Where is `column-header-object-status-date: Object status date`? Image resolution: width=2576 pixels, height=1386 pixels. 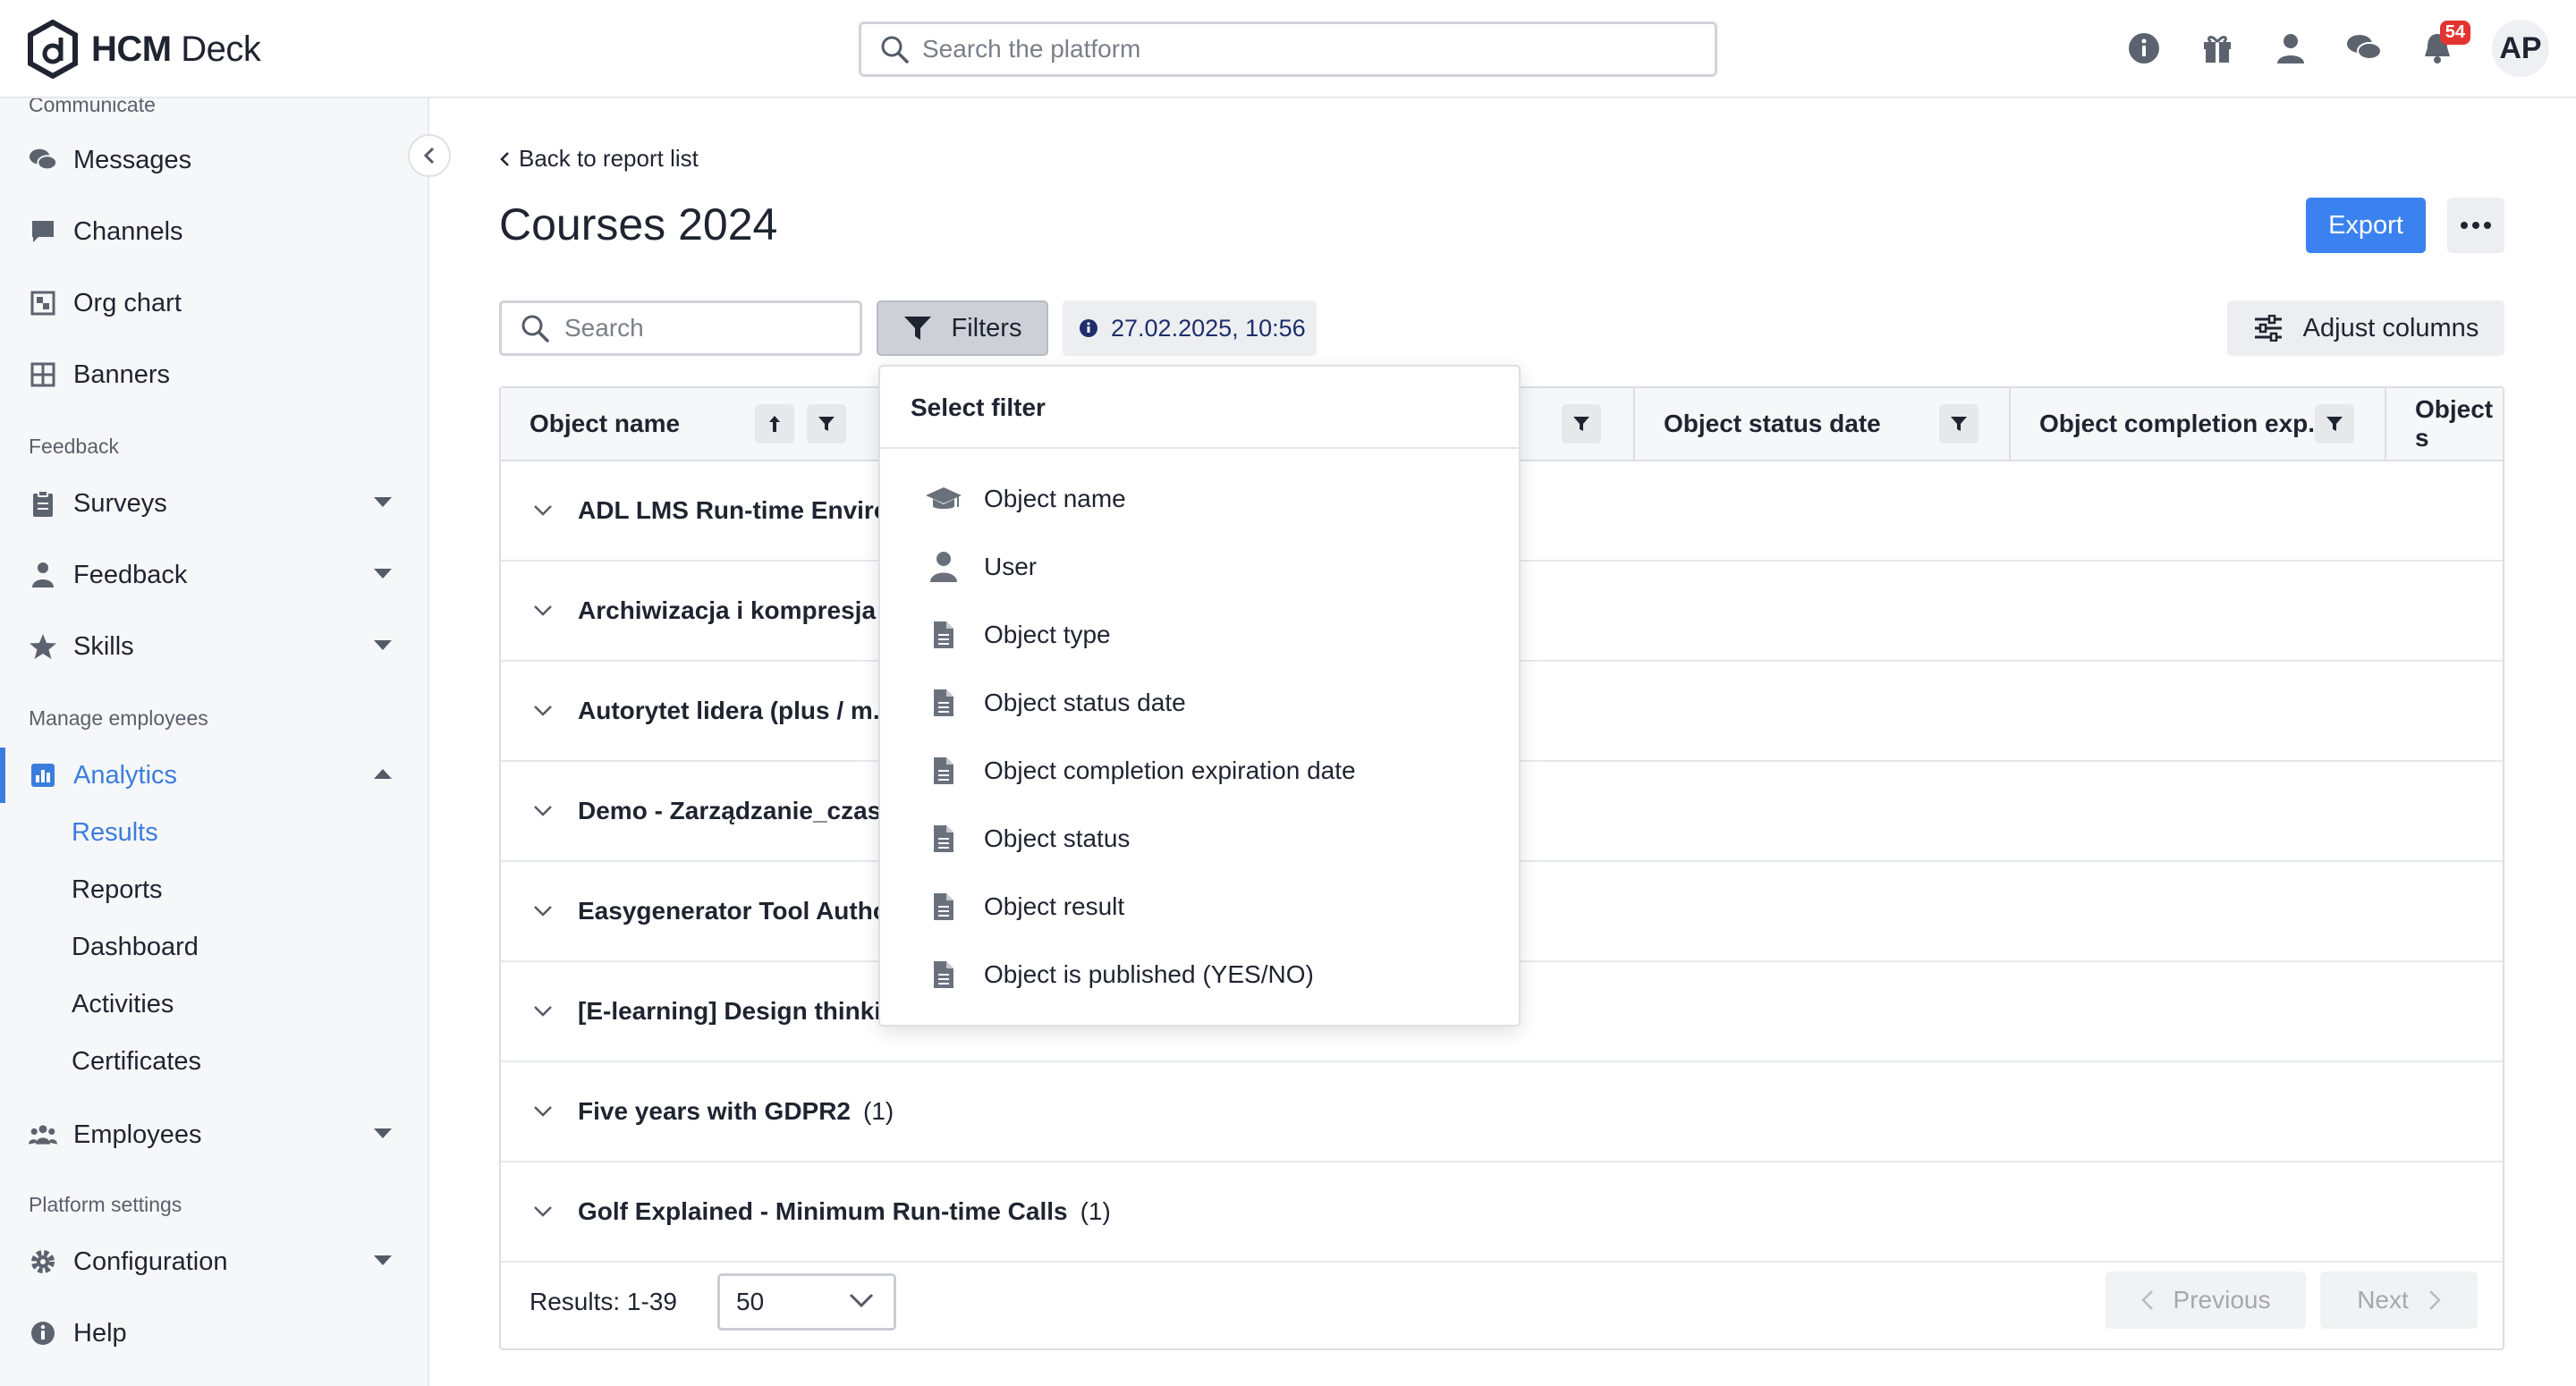
column-header-object-status-date: Object status date is located at coordinates (1772, 424).